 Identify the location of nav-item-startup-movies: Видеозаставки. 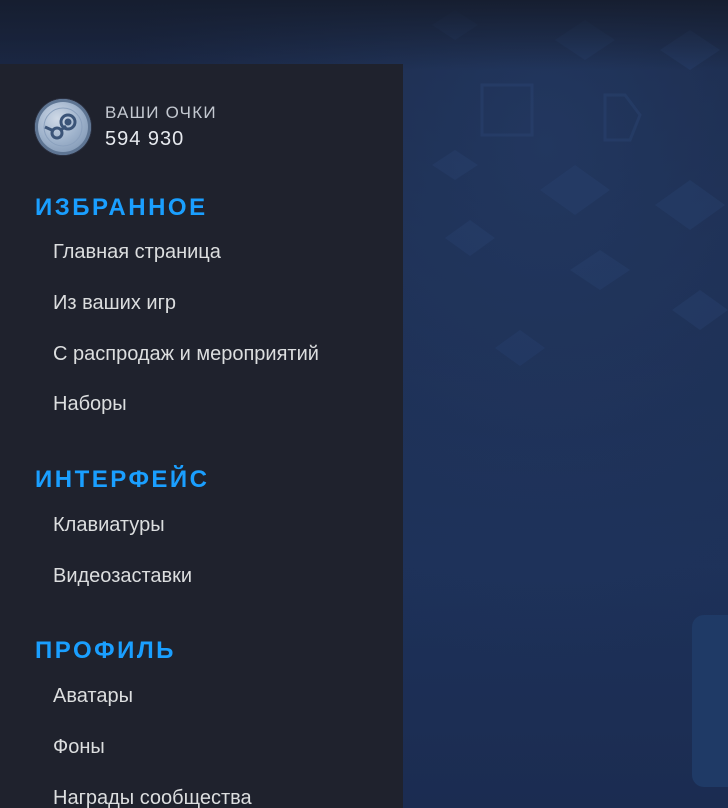
(122, 576).